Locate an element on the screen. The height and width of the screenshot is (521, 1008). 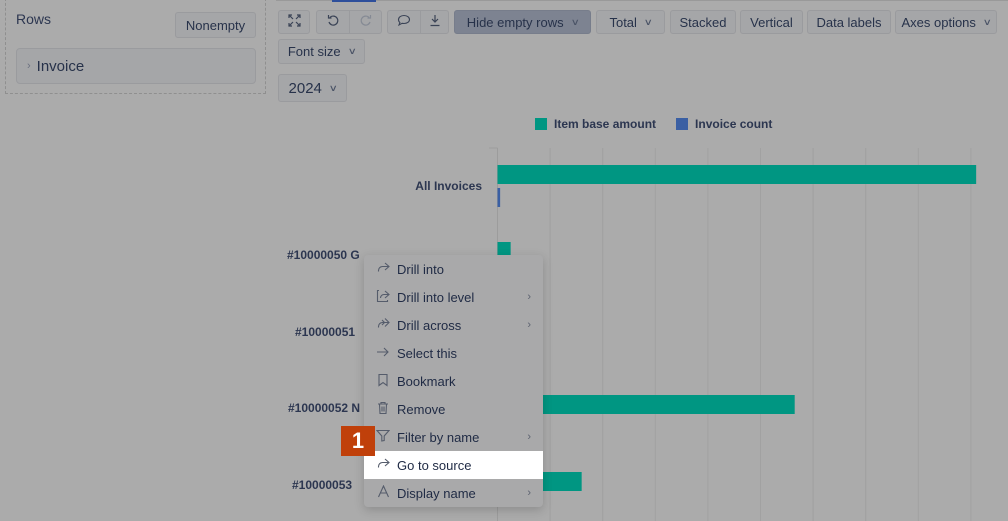
text-icon is located at coordinates (383, 492).